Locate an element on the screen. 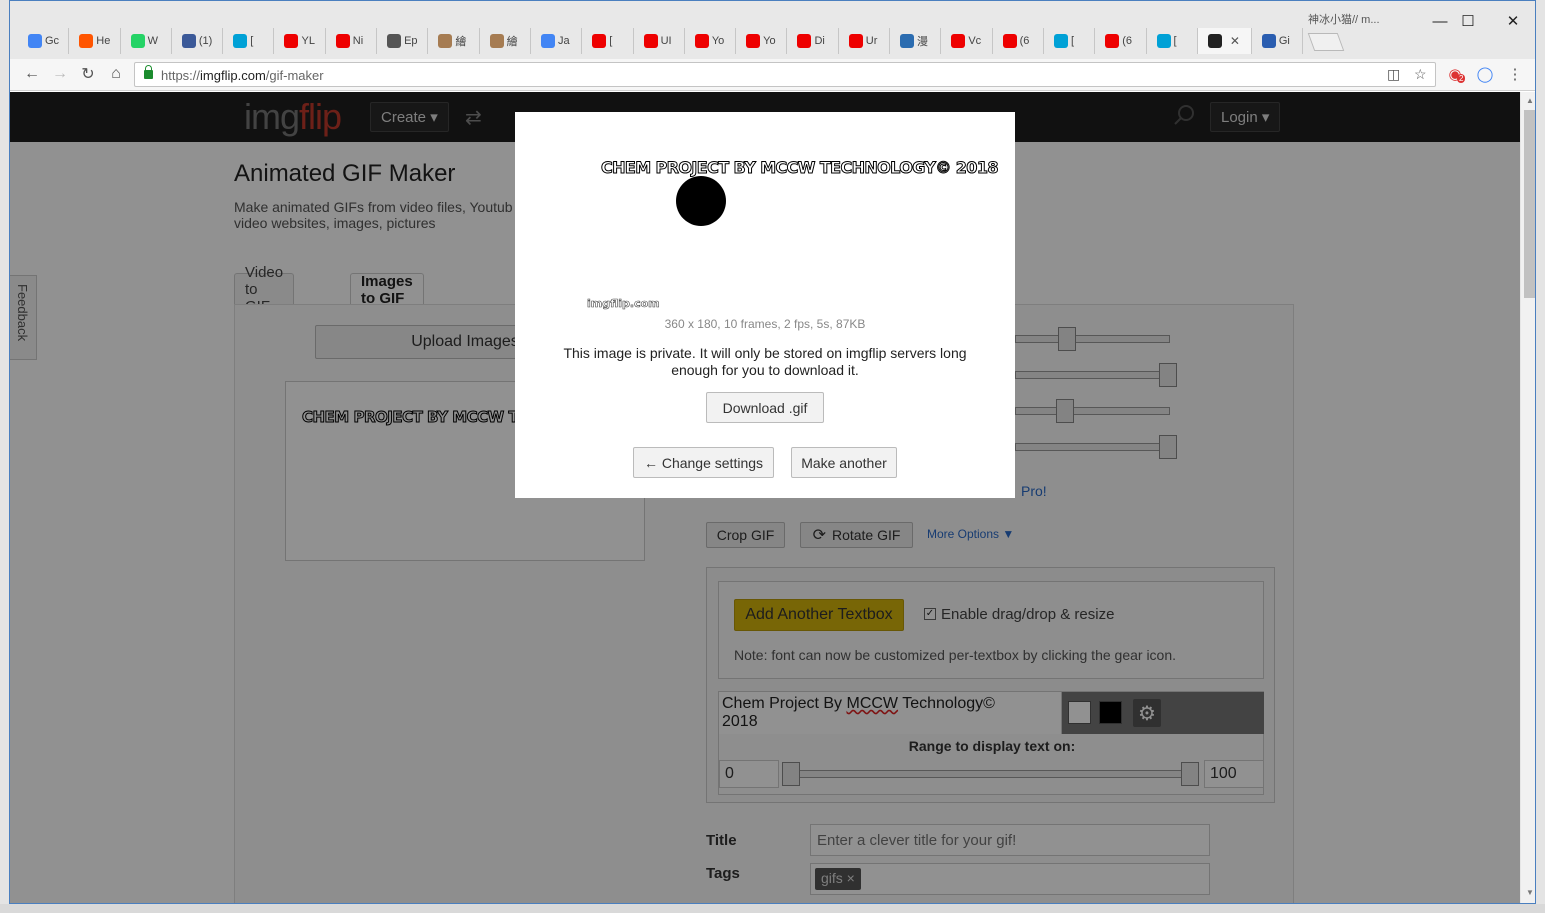 This screenshot has height=913, width=1545. tab-label: Di is located at coordinates (819, 41).